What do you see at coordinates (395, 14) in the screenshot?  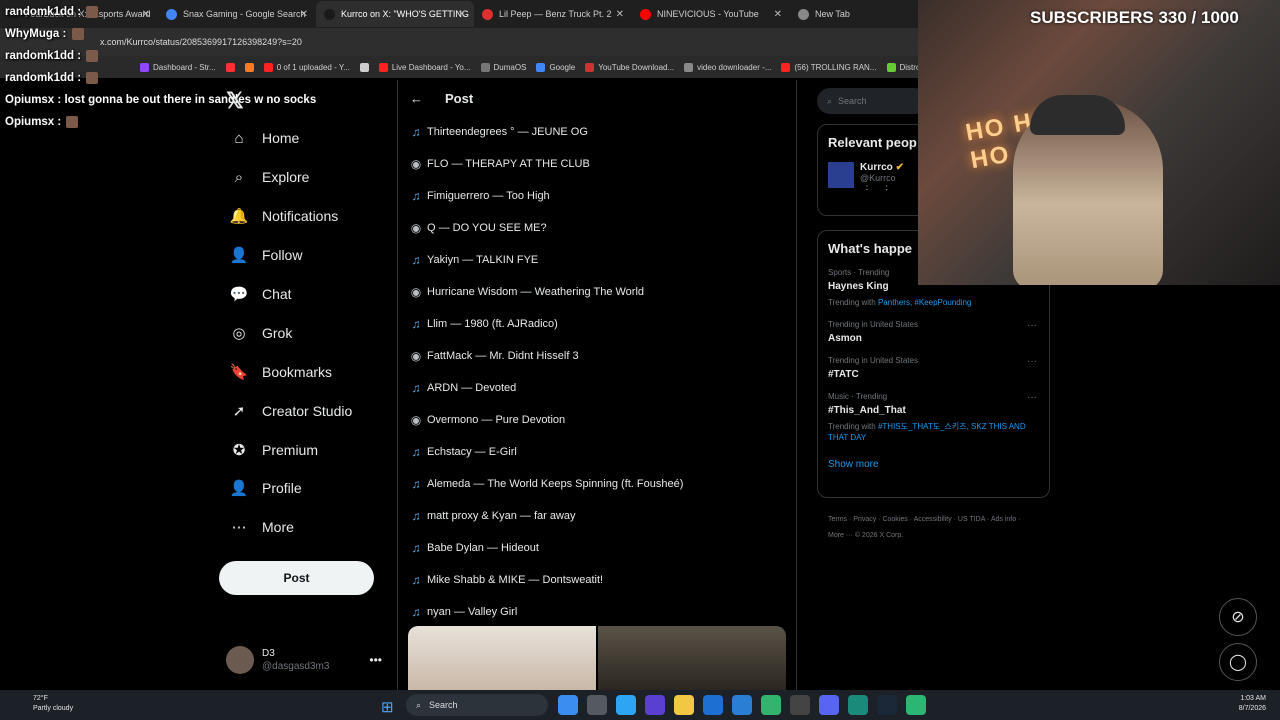 I see `browser-tab: Kurrco on X: "WHO'S GETTING ✕` at bounding box center [395, 14].